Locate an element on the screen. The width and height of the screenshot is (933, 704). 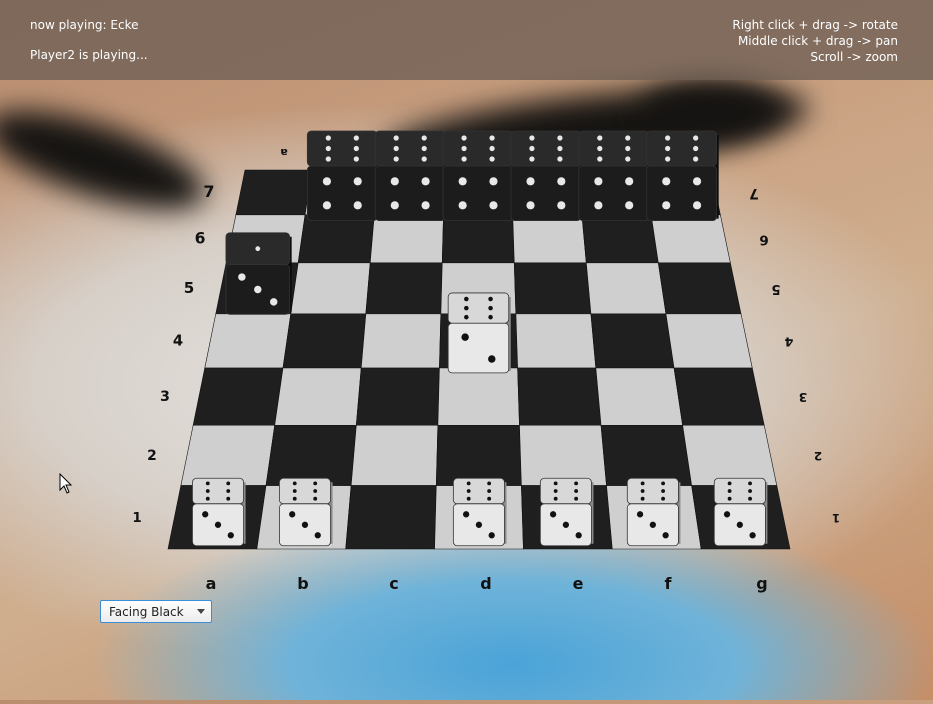
rank-label-right: 6 is located at coordinates (763, 239).